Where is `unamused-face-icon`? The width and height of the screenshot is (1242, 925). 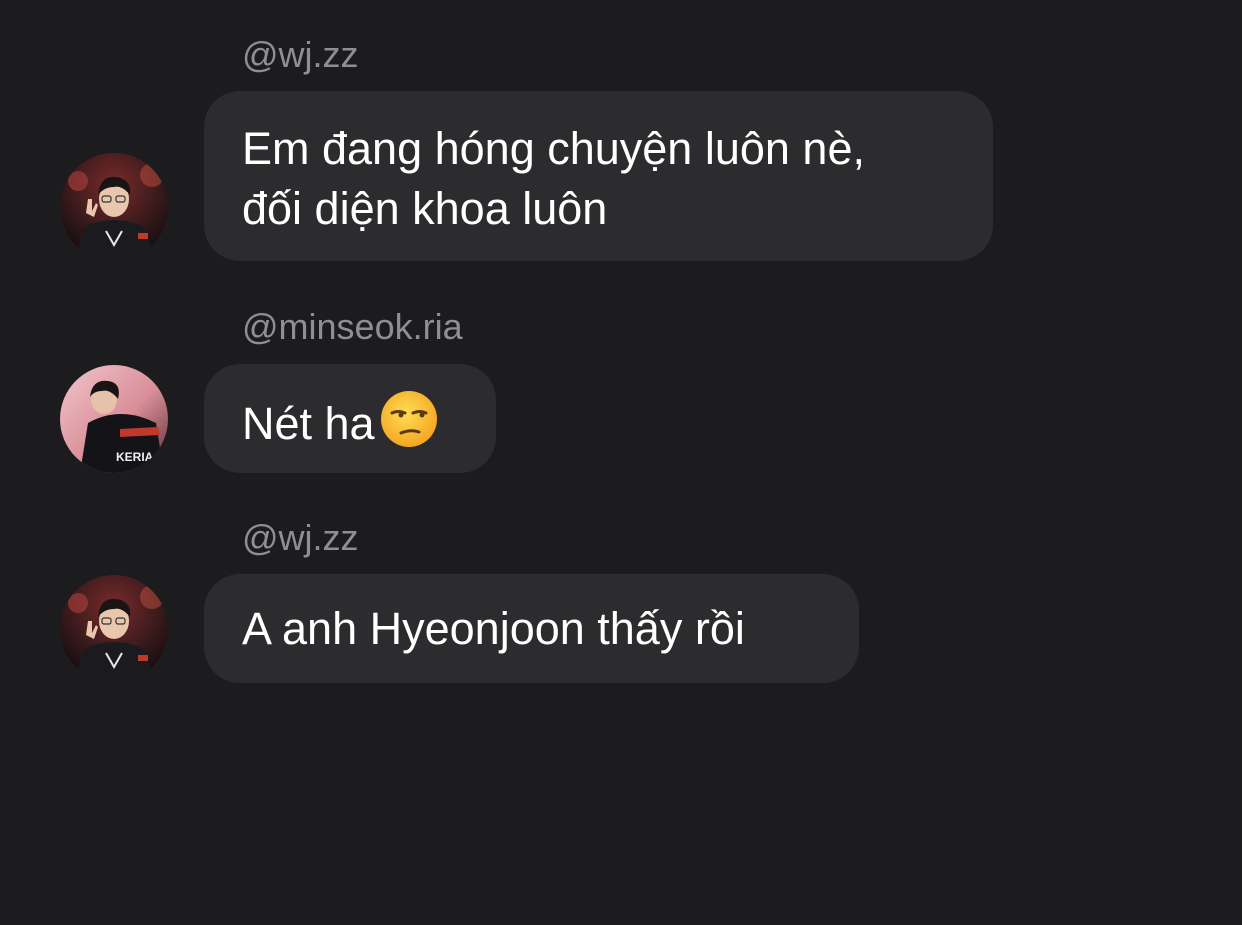
unamused-face-icon is located at coordinates (408, 419).